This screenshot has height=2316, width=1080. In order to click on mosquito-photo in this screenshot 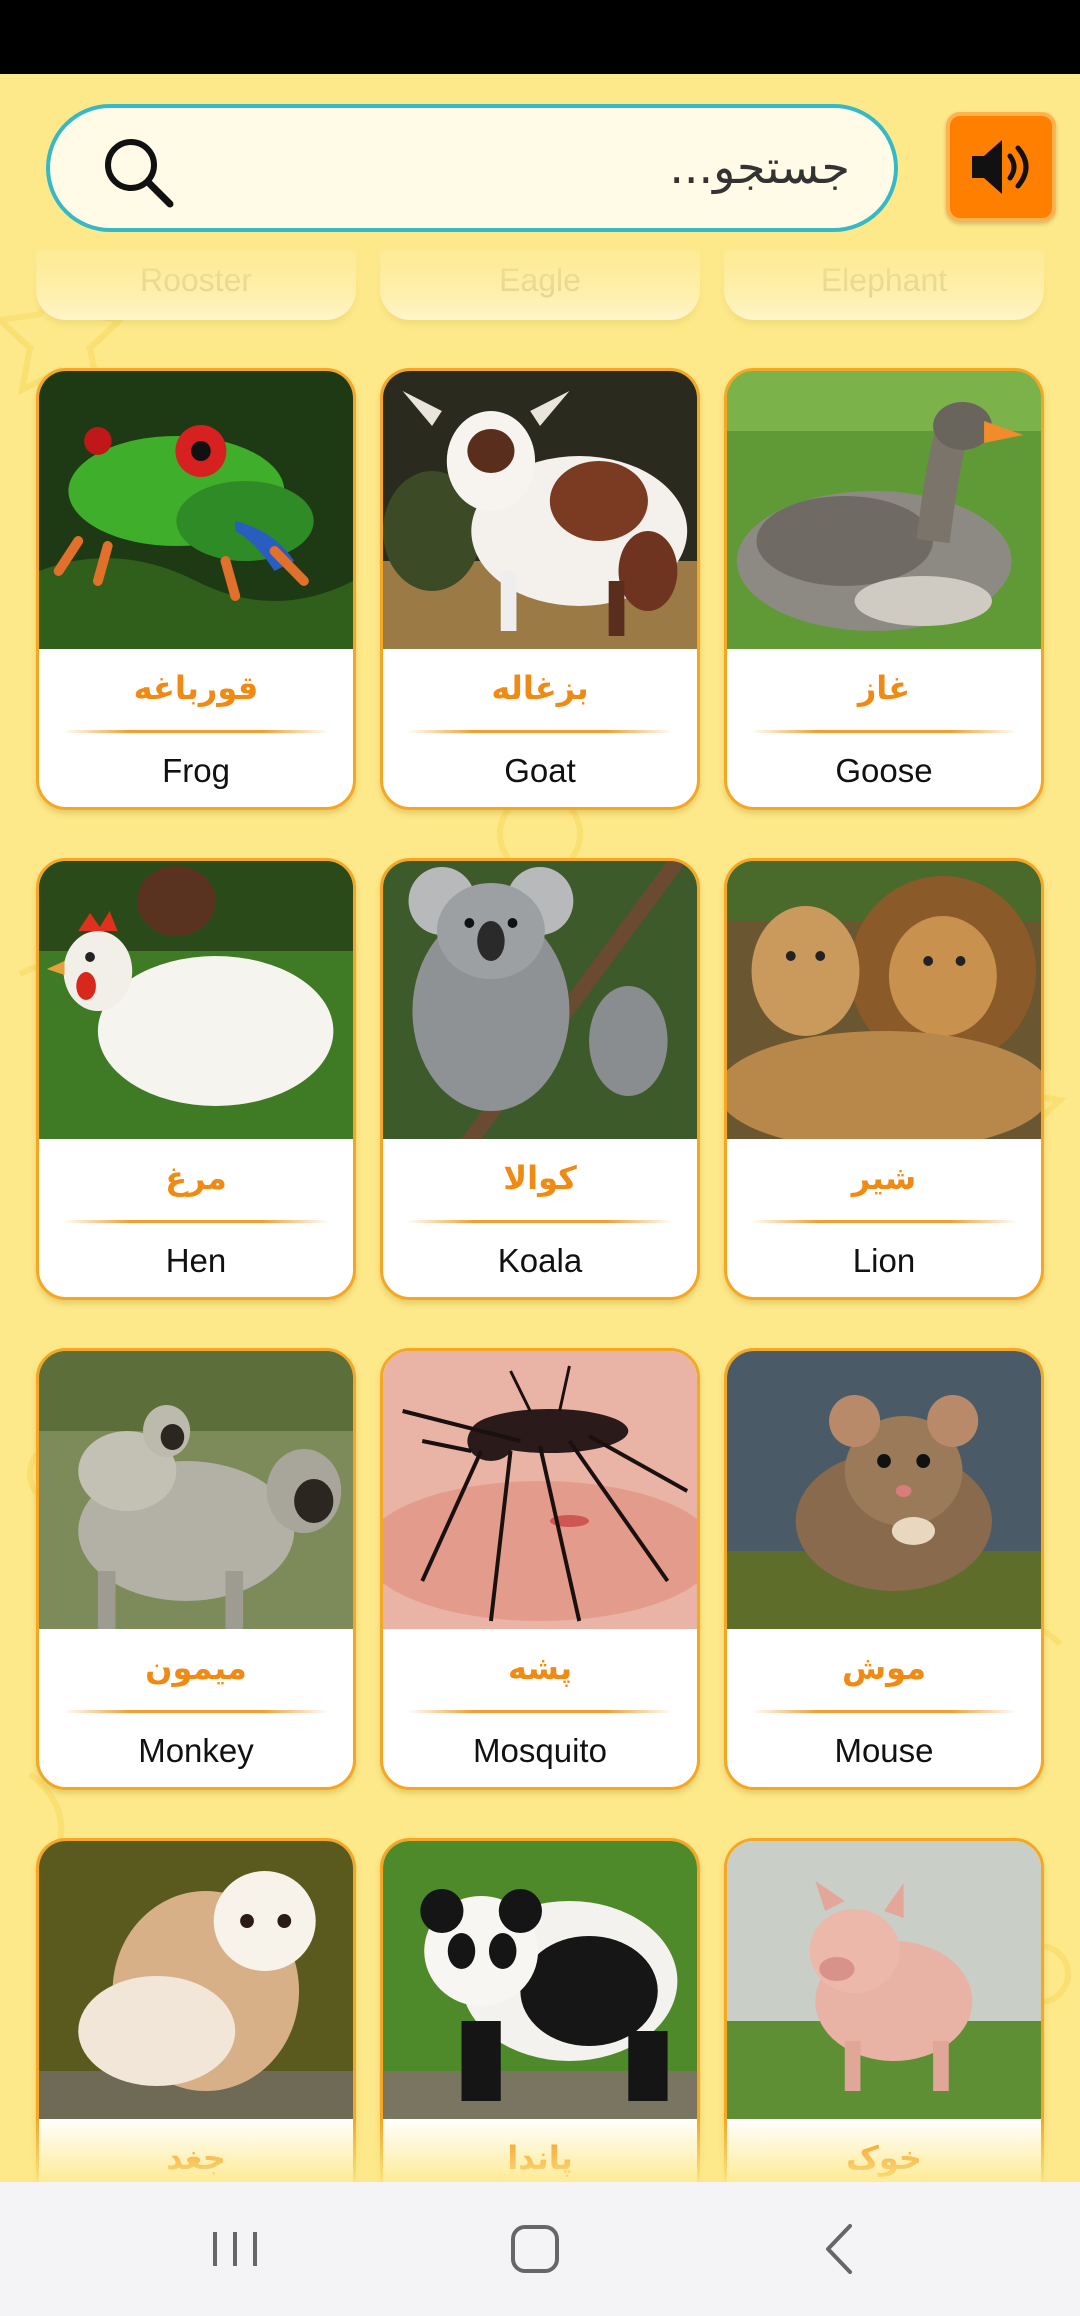, I will do `click(540, 1490)`.